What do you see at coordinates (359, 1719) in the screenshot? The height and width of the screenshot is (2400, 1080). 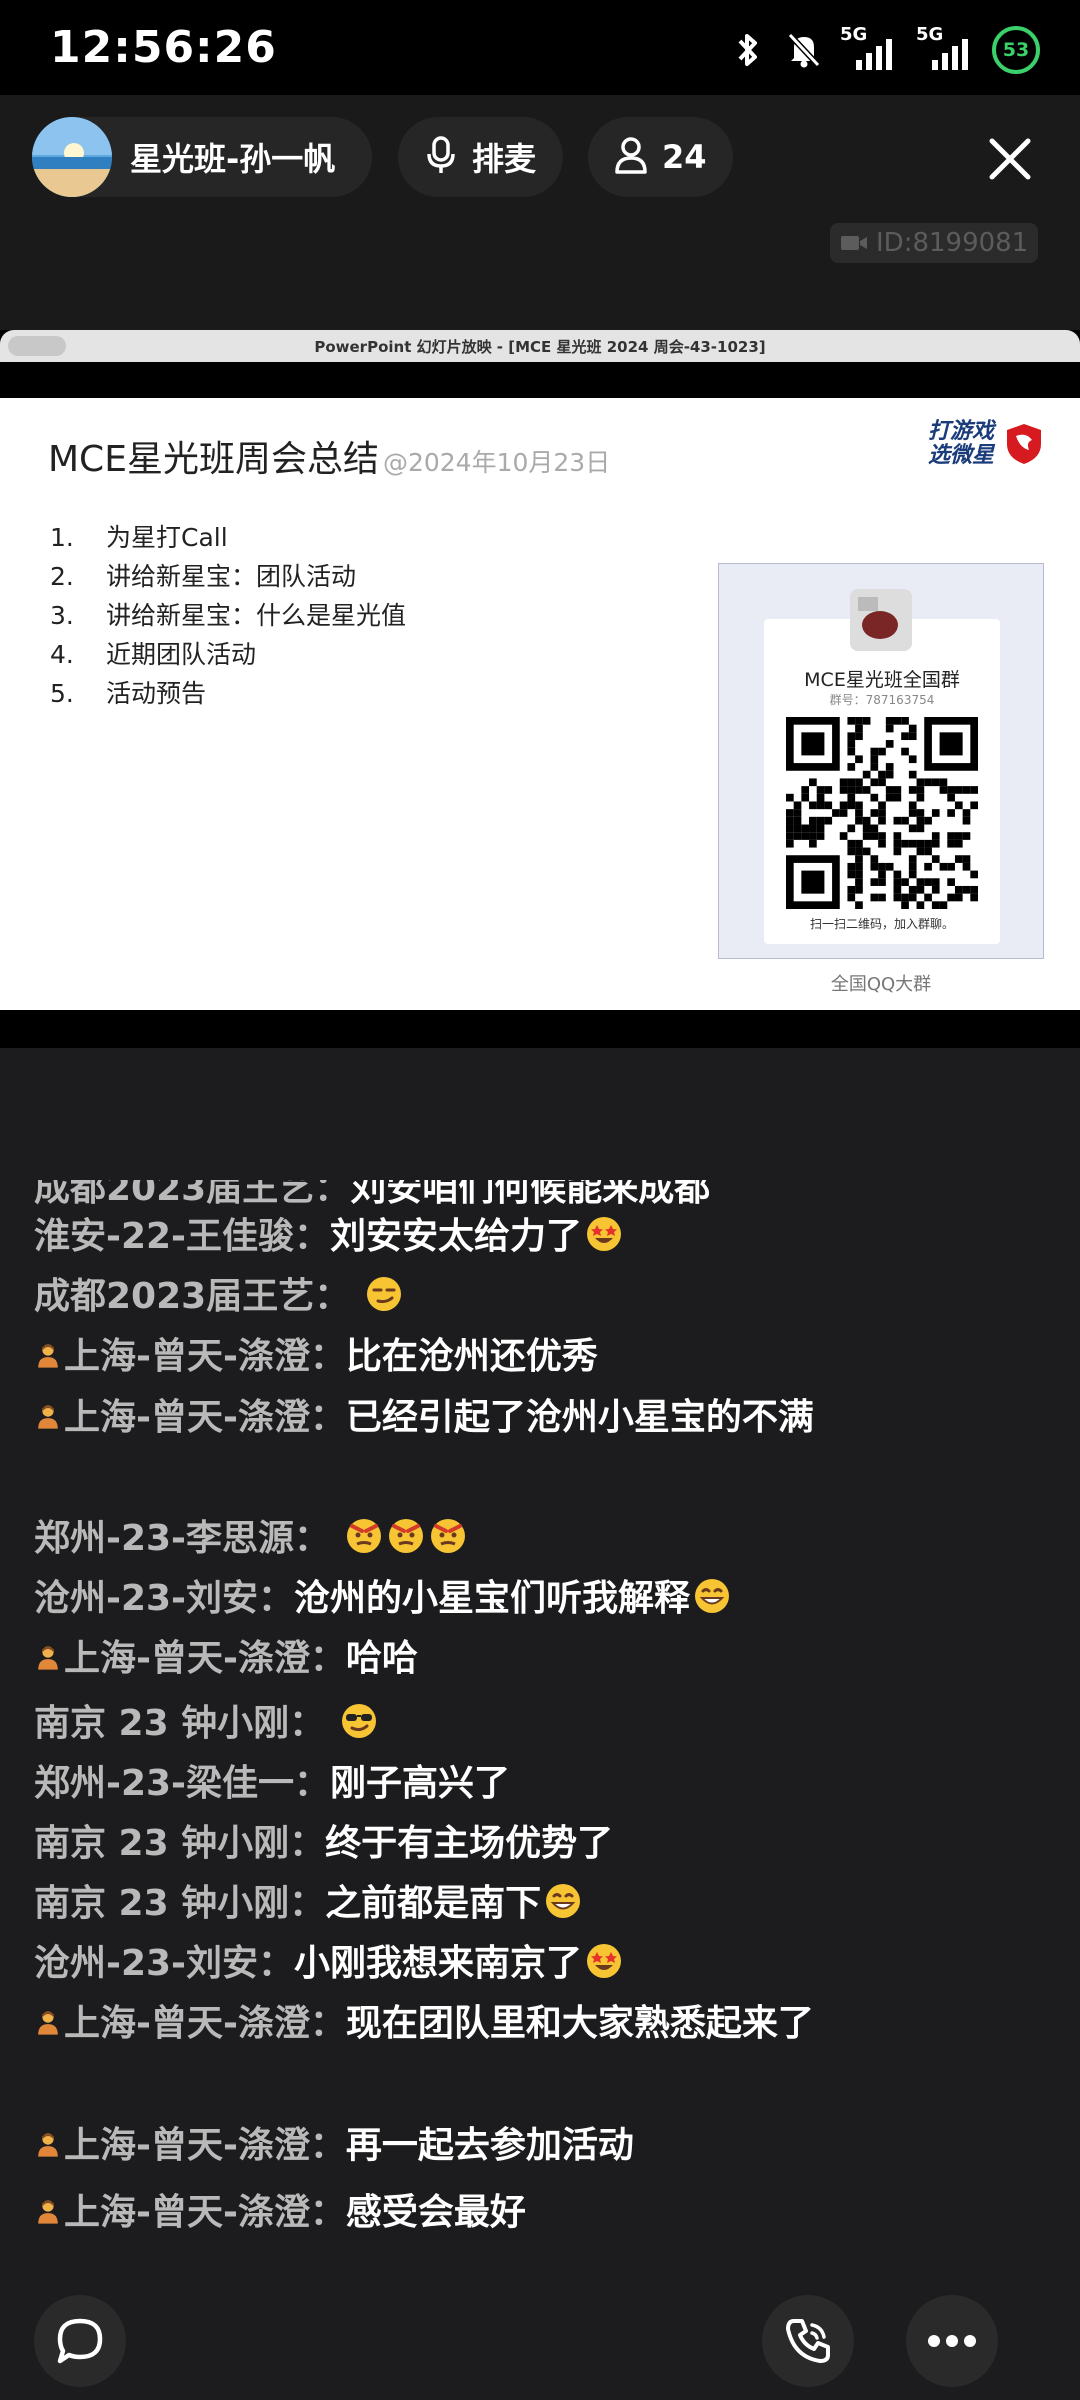 I see `cool-emoji-icon` at bounding box center [359, 1719].